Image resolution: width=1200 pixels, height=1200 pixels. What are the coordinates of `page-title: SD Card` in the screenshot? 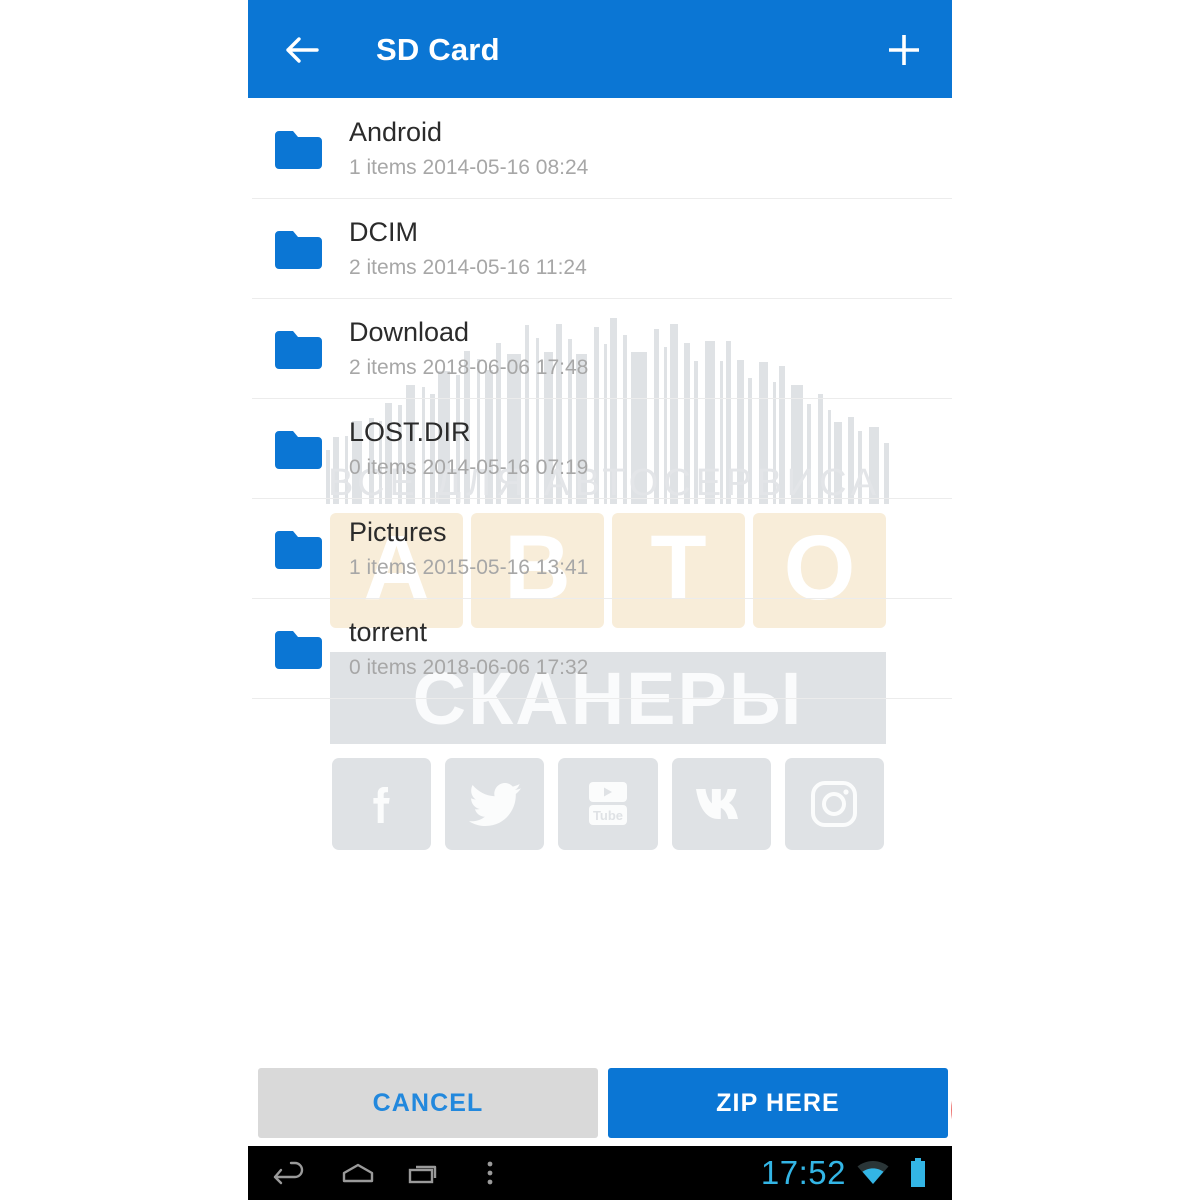 It's located at (438, 49).